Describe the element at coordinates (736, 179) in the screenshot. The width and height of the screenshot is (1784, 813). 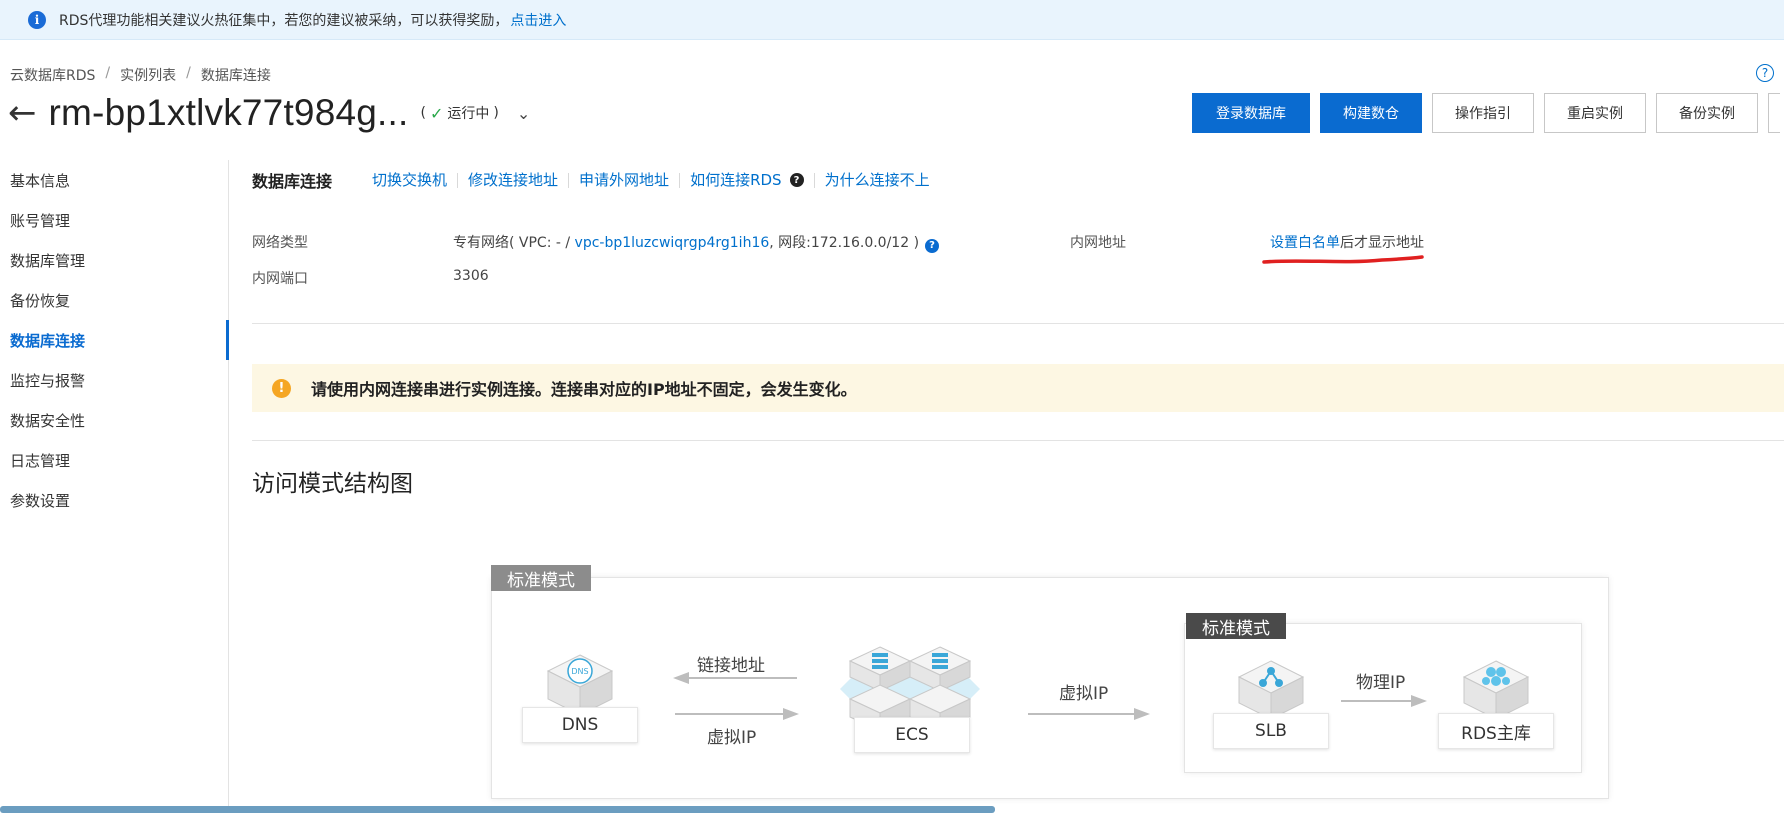
I see `how-to-connect-label: 如何连接RDS` at that location.